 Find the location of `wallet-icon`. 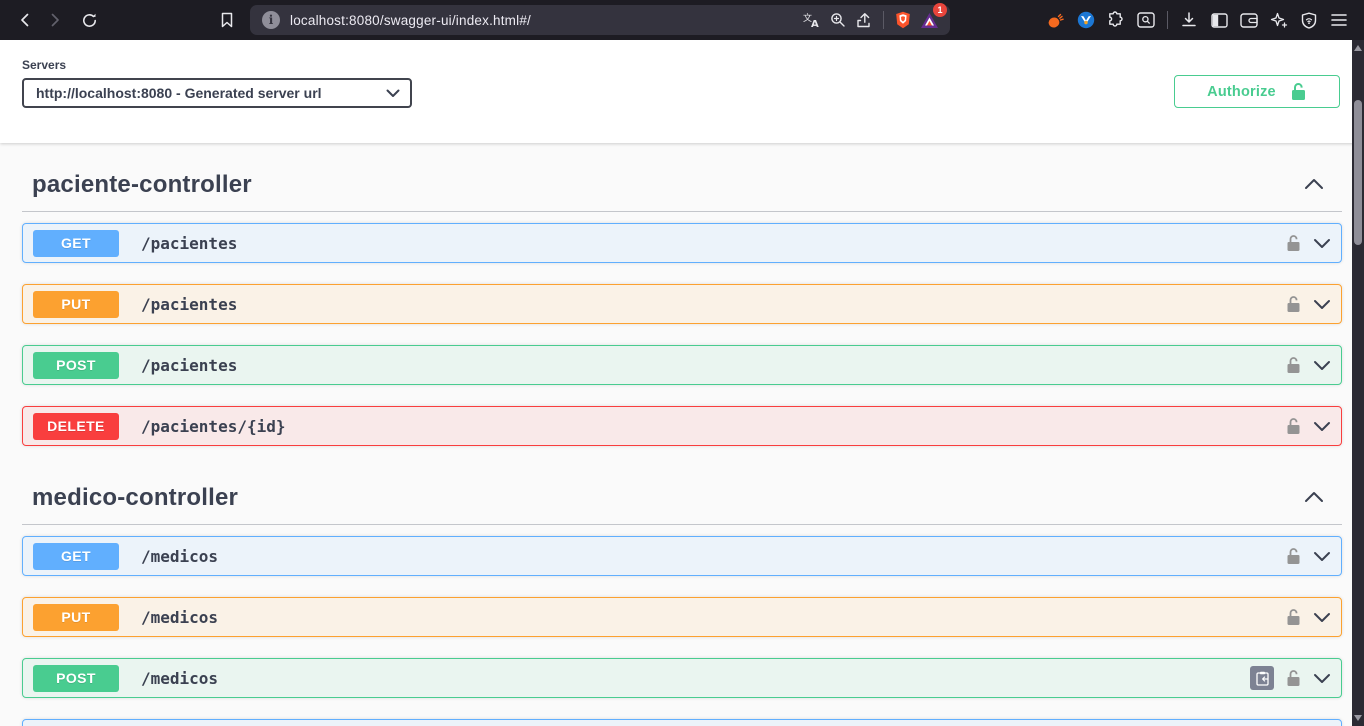

wallet-icon is located at coordinates (1249, 20).